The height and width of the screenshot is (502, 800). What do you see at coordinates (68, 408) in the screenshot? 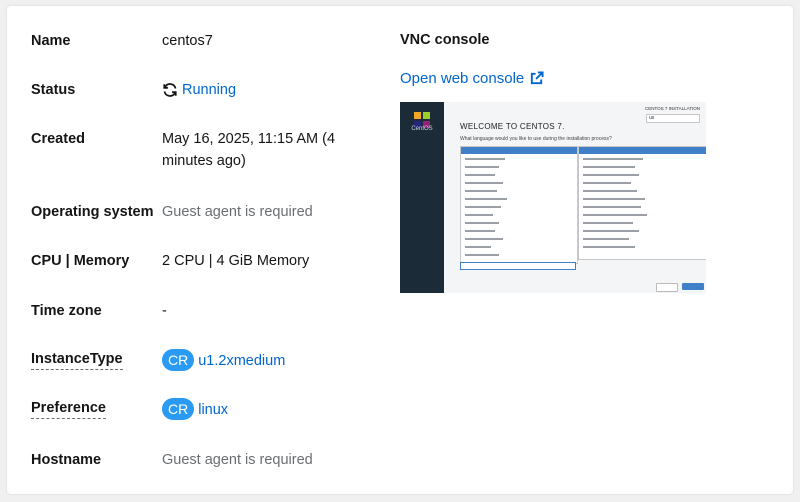
I see `preference-label: Preference` at bounding box center [68, 408].